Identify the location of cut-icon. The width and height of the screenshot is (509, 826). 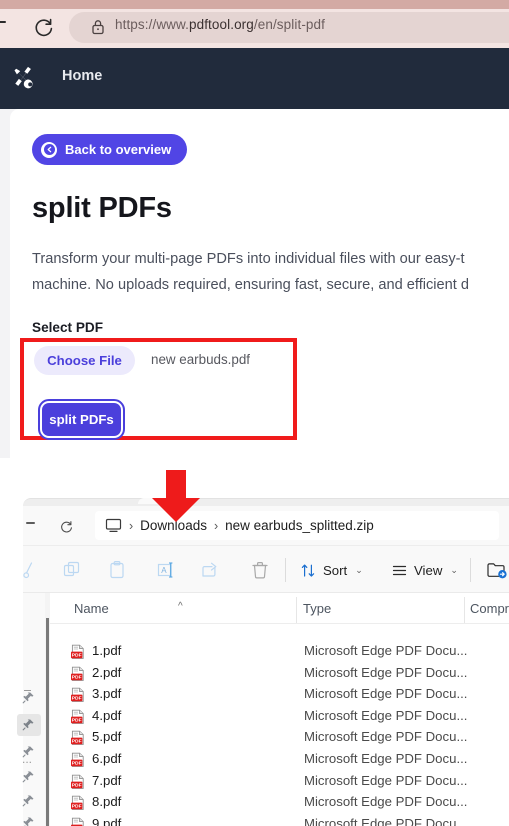
(32, 570).